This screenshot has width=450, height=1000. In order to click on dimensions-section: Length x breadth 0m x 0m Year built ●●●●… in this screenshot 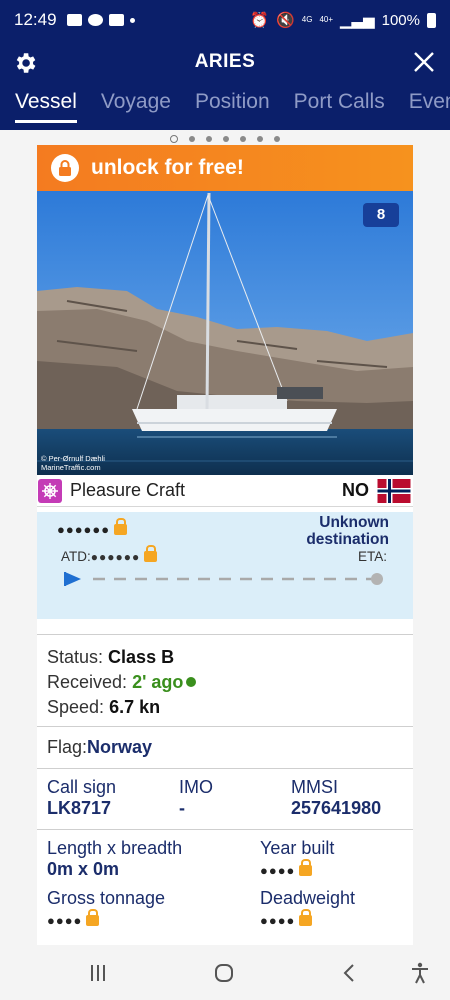, I will do `click(225, 884)`.